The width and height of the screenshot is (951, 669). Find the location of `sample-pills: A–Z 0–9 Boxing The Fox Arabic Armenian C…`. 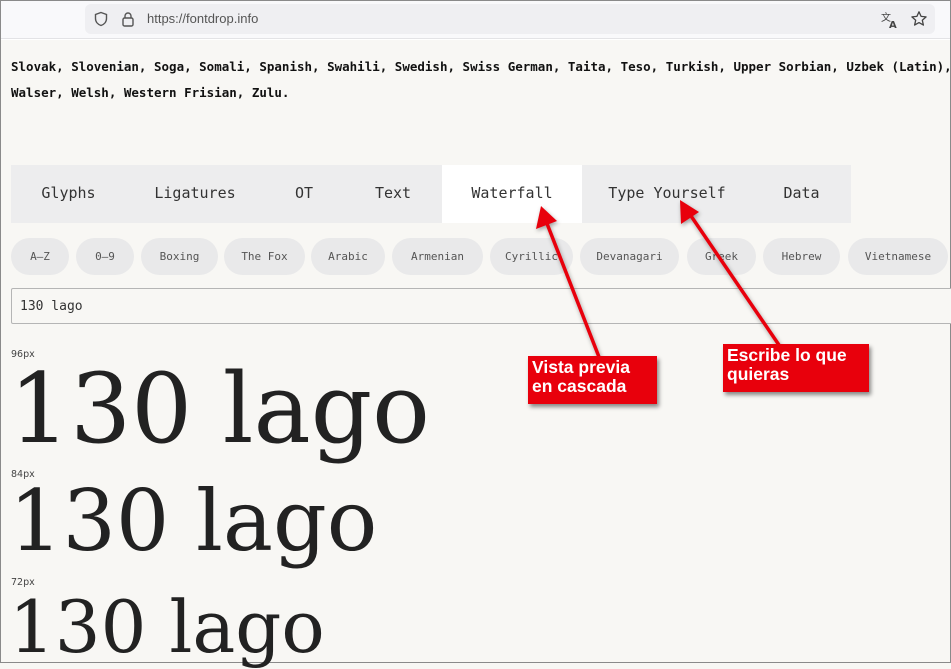

sample-pills: A–Z 0–9 Boxing The Fox Arabic Armenian C… is located at coordinates (481, 256).